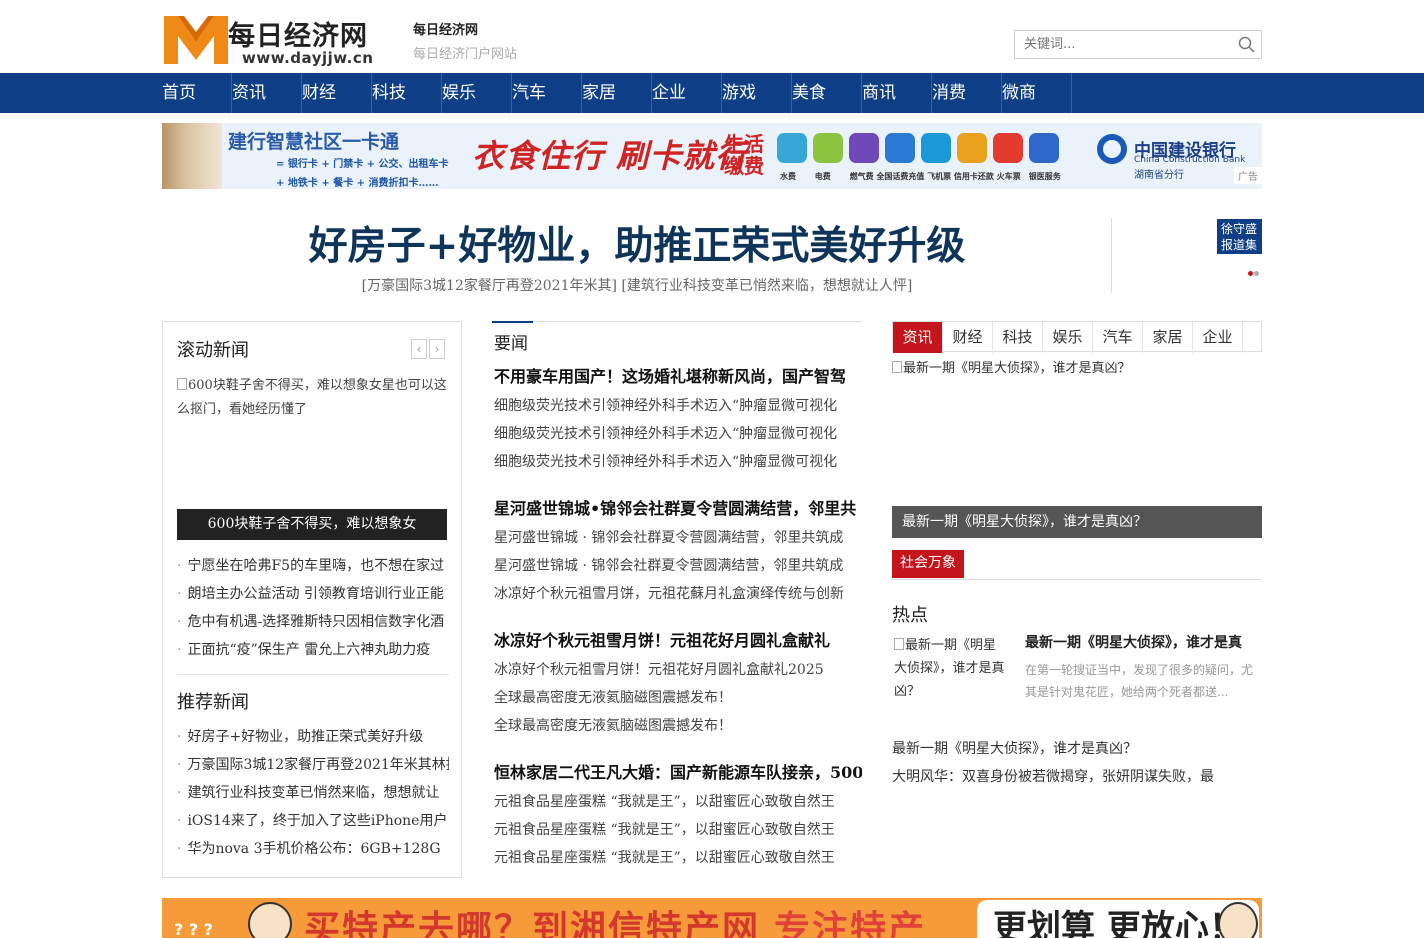 This screenshot has height=938, width=1424. I want to click on next-arrow-icon: ›, so click(437, 349).